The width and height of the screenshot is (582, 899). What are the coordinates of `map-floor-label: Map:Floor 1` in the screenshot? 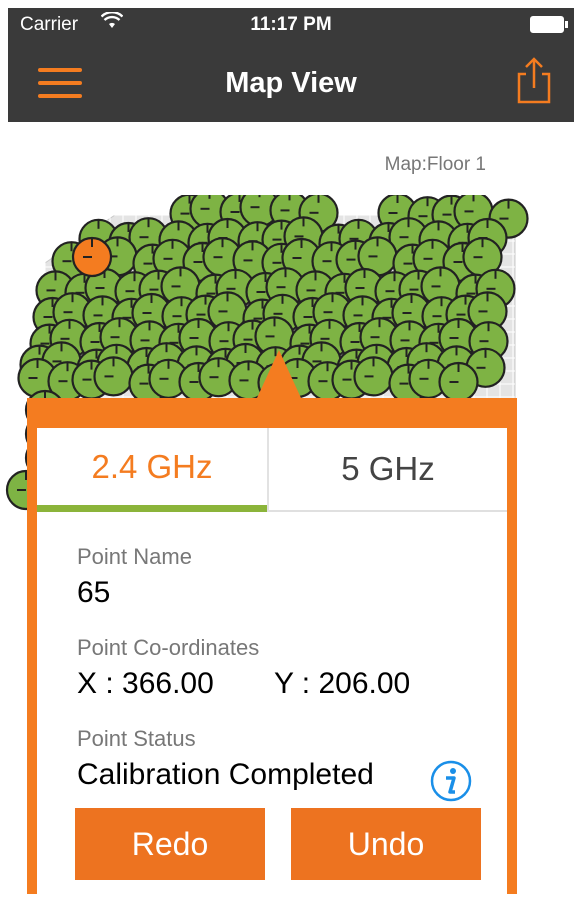 It's located at (435, 164).